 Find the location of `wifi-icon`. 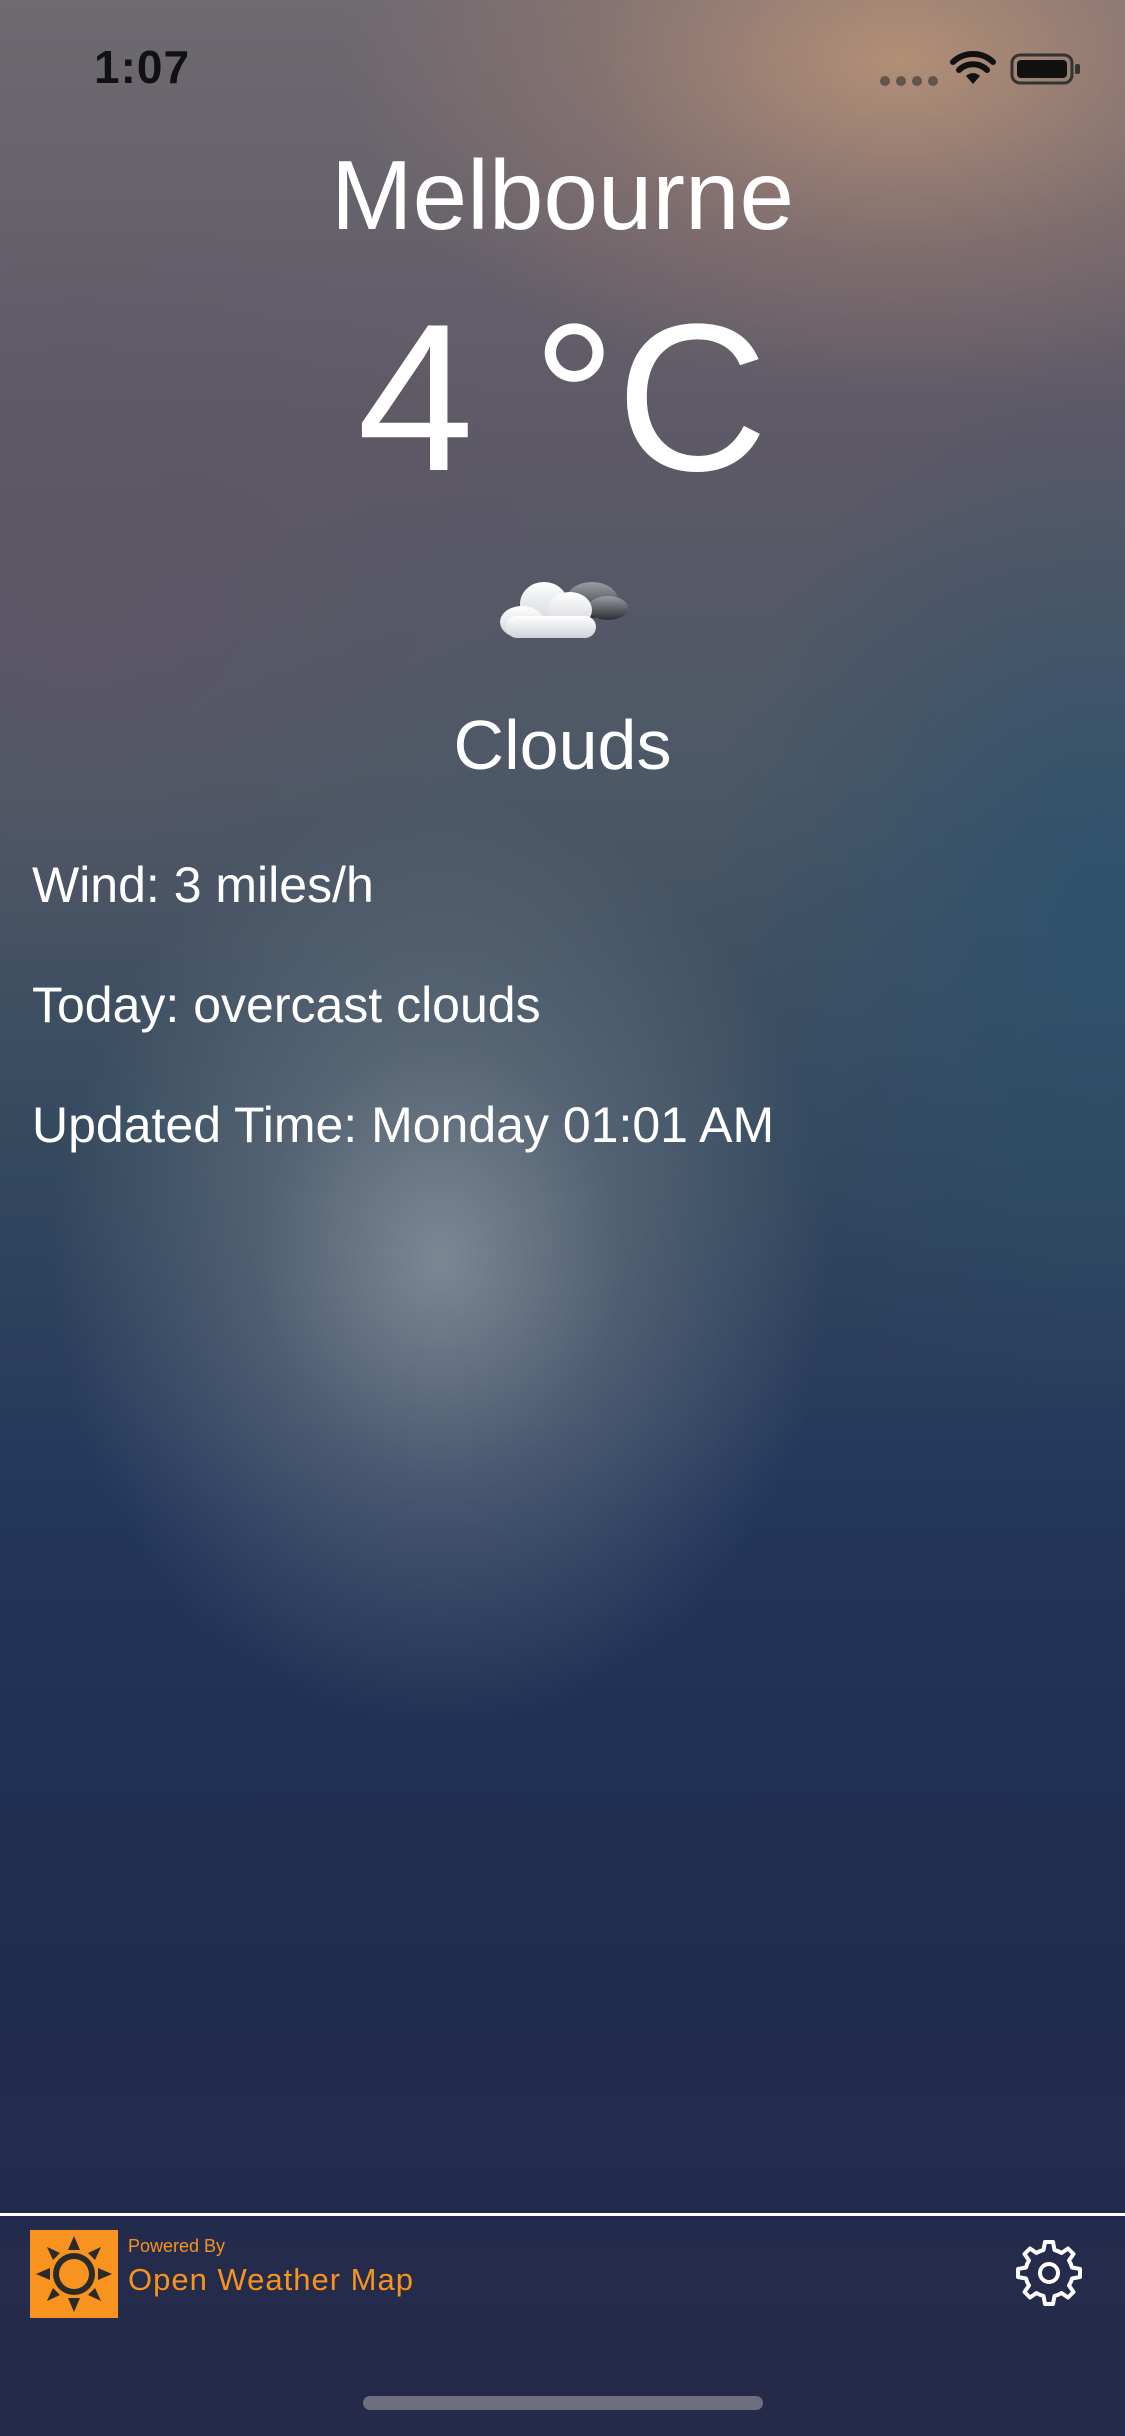

wifi-icon is located at coordinates (973, 67).